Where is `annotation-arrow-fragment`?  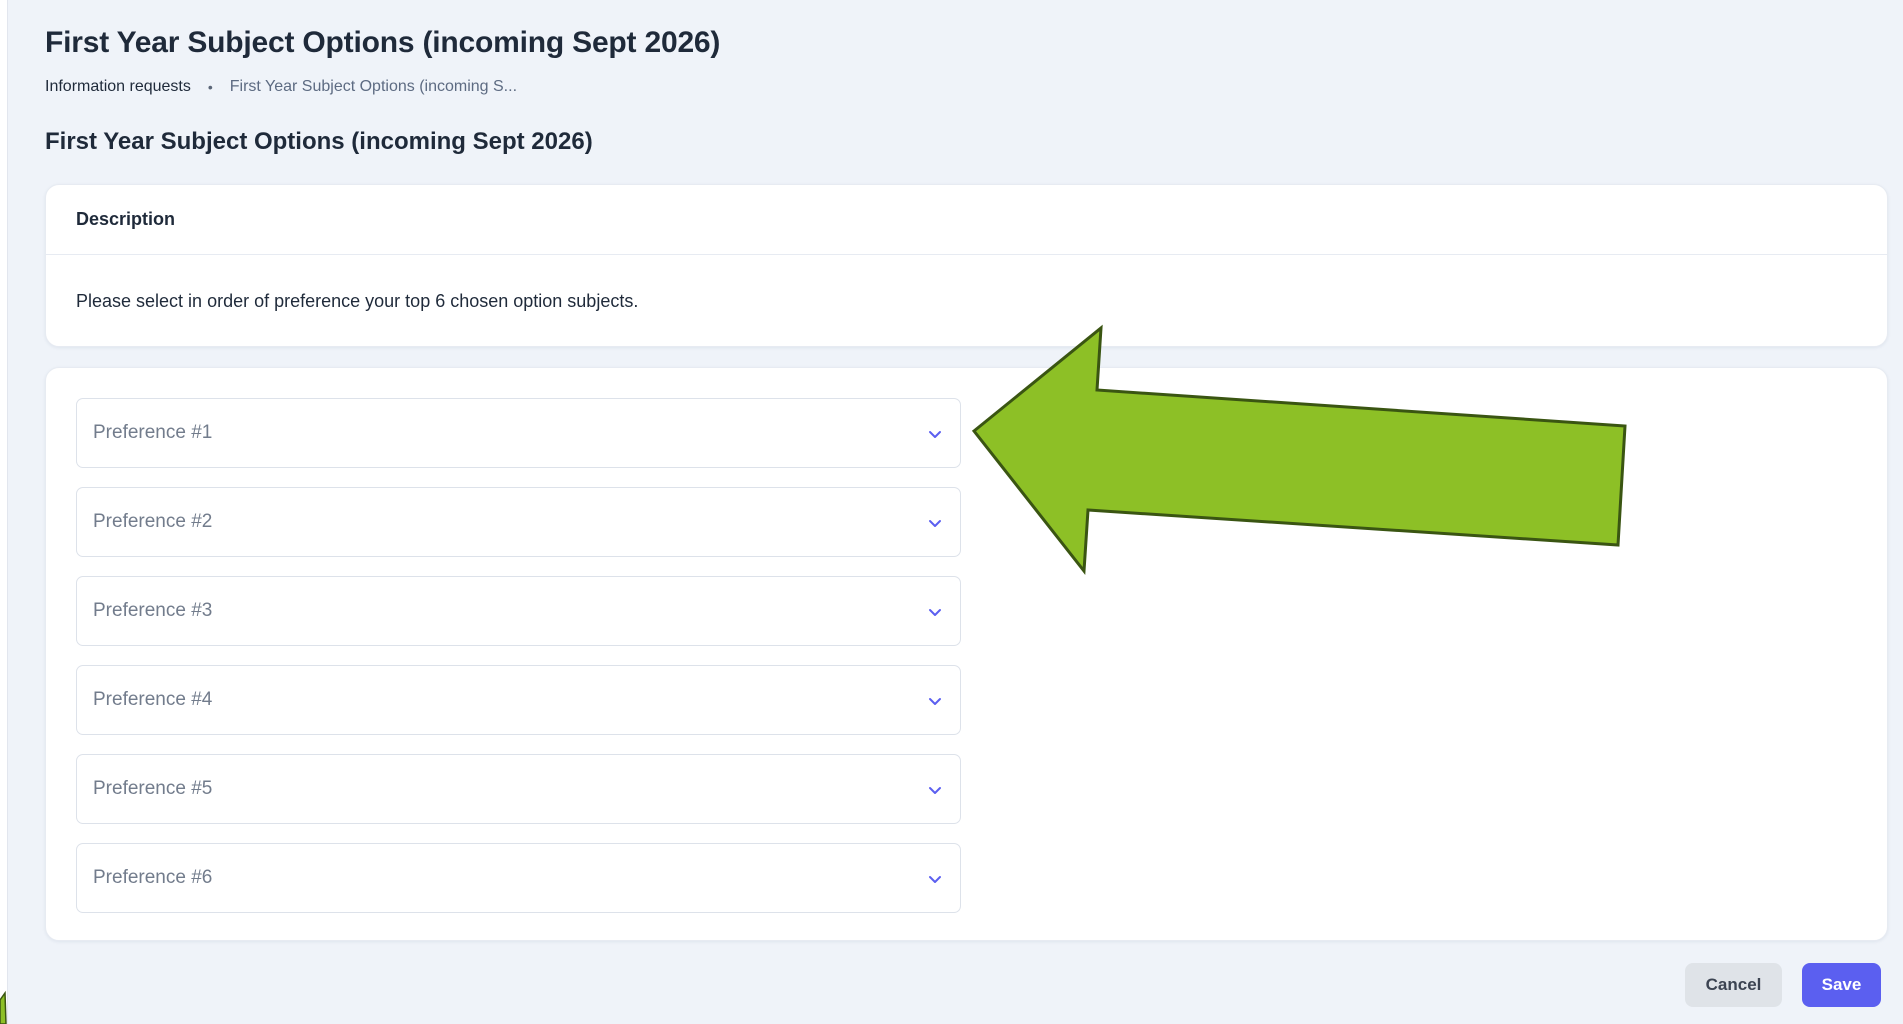
annotation-arrow-fragment is located at coordinates (3, 1007).